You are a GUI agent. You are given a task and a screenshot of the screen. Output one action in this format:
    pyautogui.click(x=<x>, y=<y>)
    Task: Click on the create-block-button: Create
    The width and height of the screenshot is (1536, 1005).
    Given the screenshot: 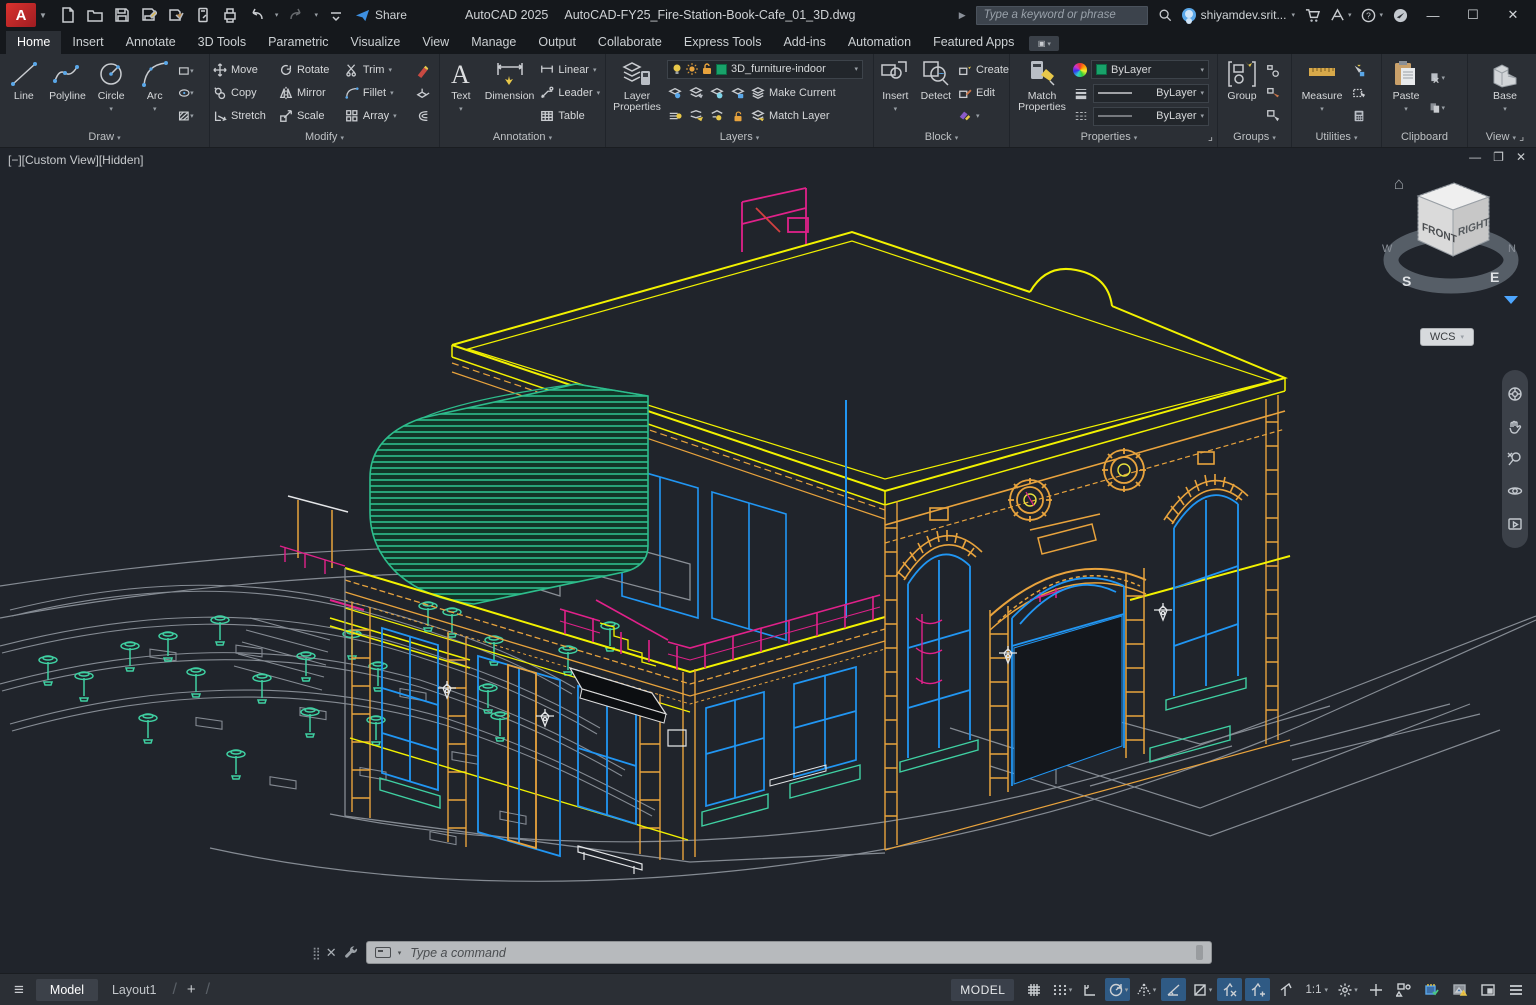 What is the action you would take?
    pyautogui.click(x=983, y=69)
    